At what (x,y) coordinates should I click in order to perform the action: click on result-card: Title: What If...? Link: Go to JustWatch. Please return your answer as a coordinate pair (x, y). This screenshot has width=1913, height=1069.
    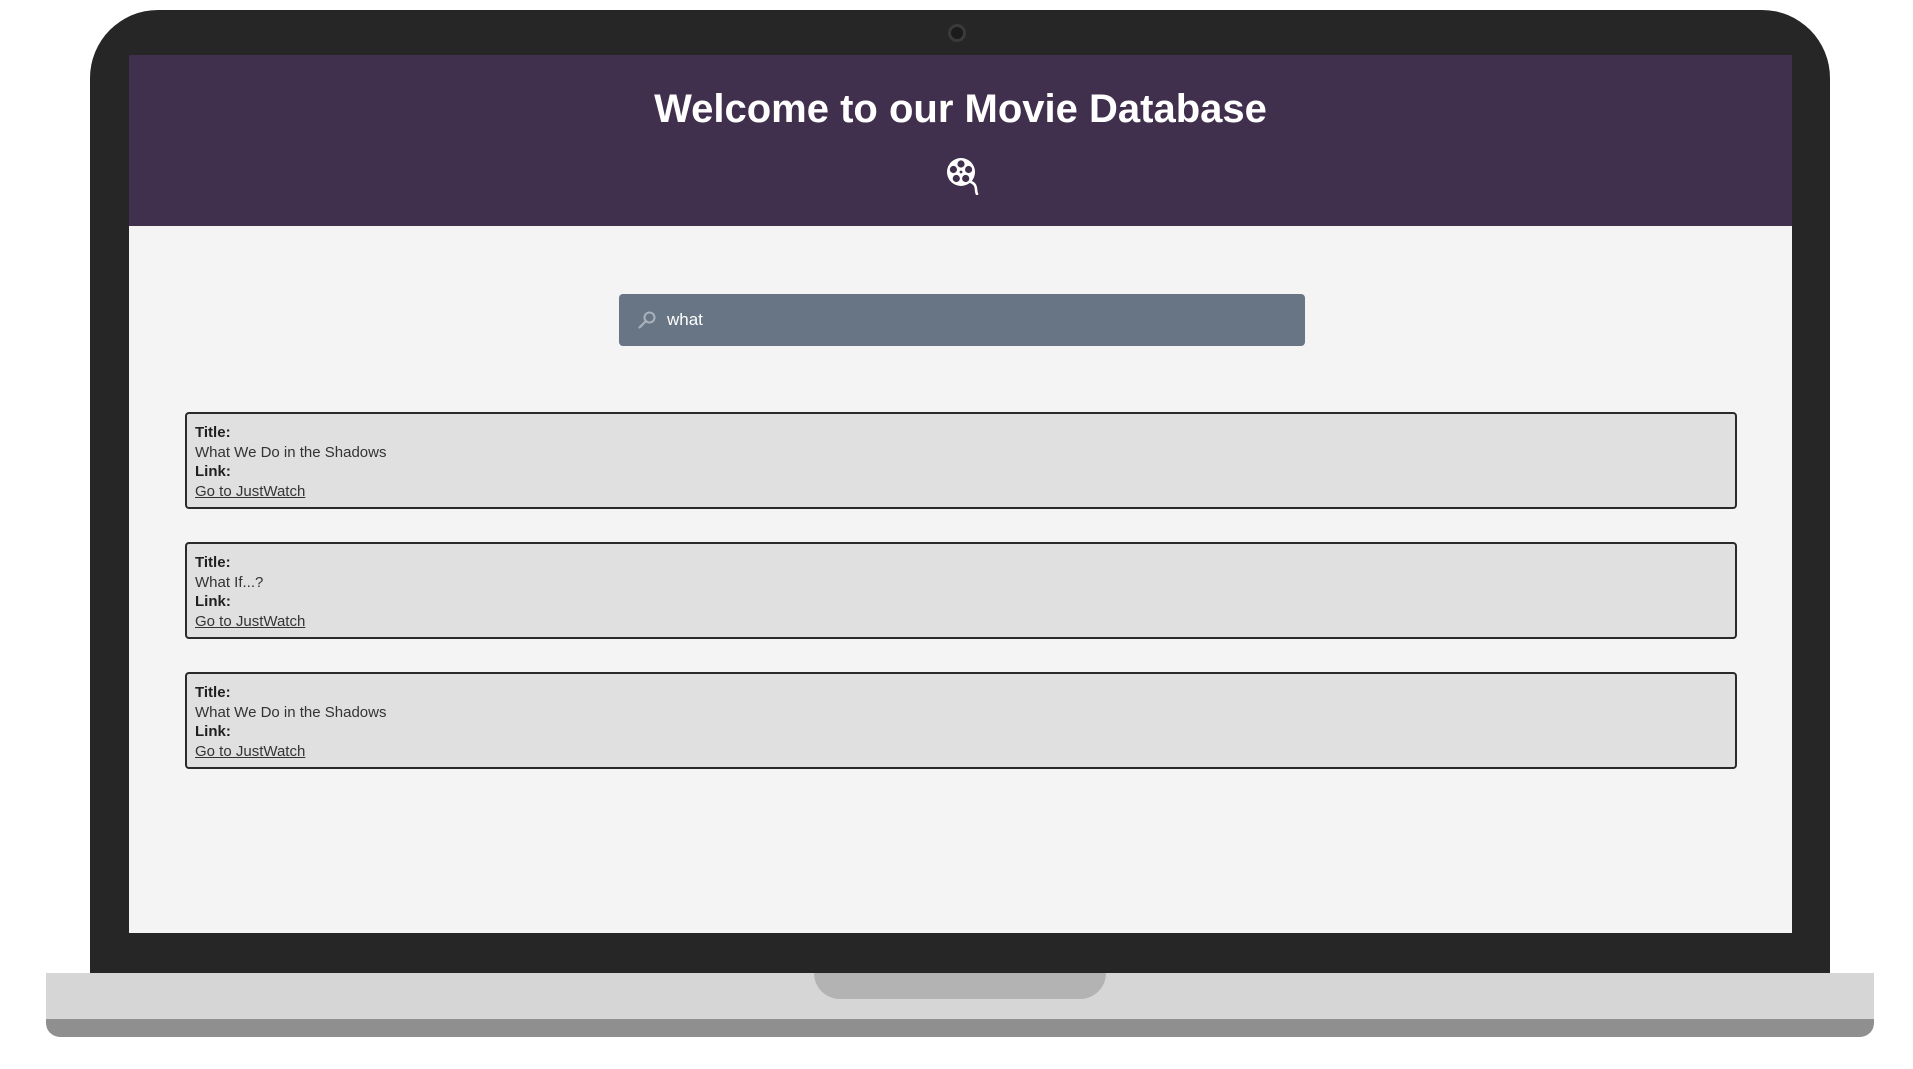
    Looking at the image, I should click on (961, 590).